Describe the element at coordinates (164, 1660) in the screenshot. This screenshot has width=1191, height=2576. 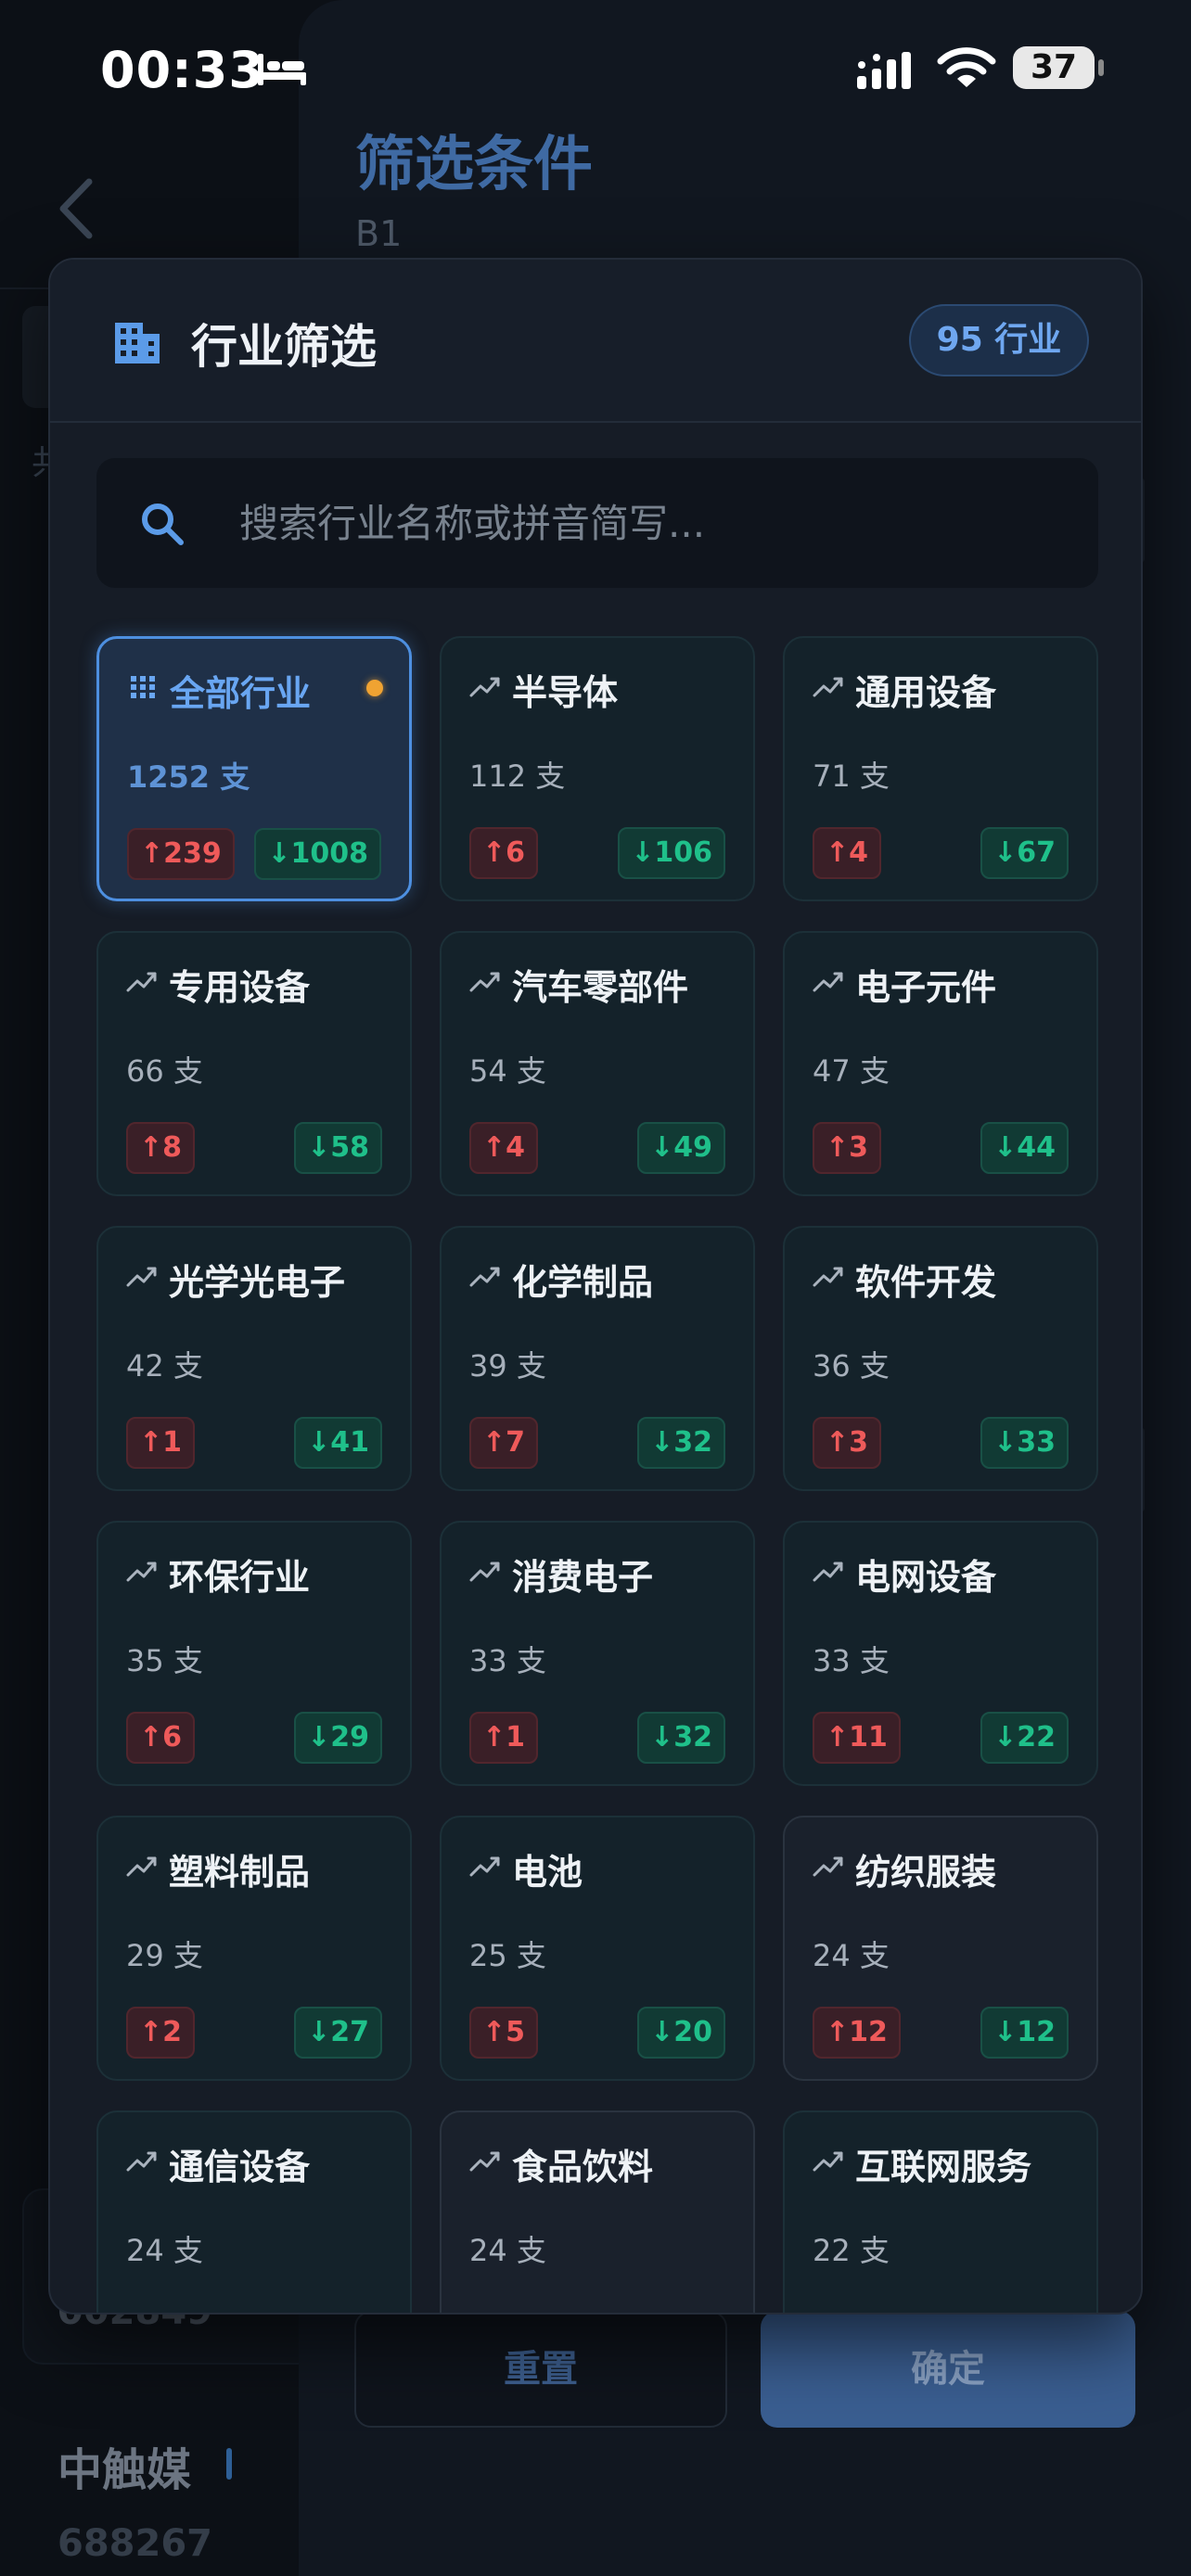
I see `industry-stock-count: 35 支` at that location.